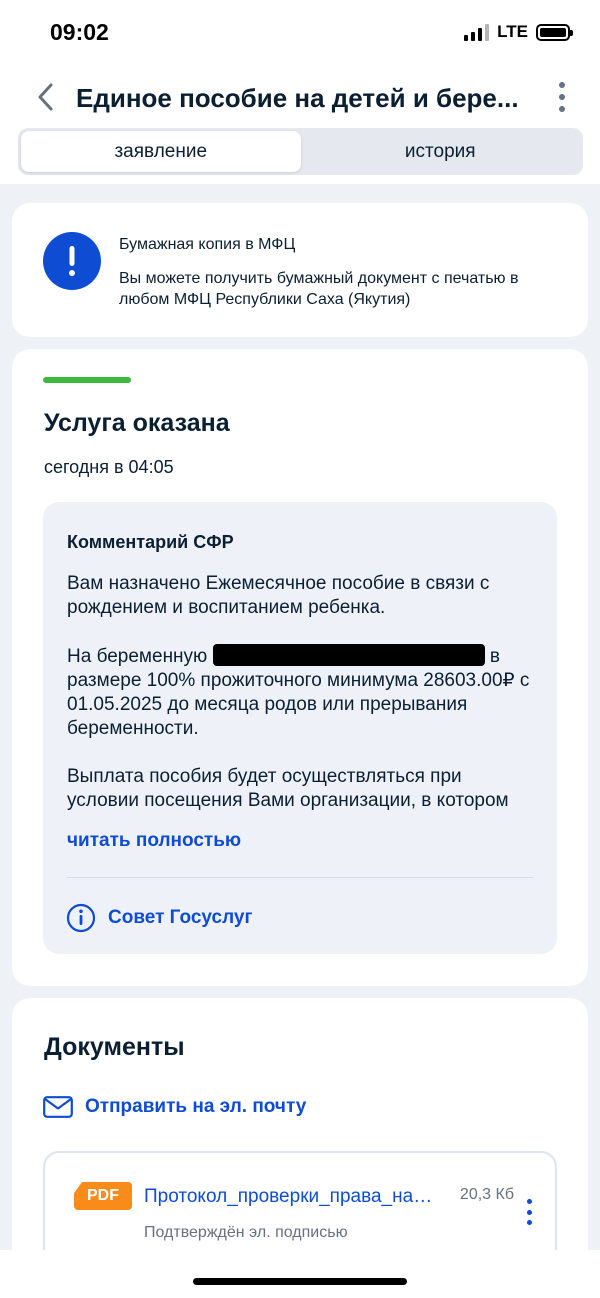  I want to click on document-name: Протокол_проверки_права_на_пособие.pdf, so click(291, 1197).